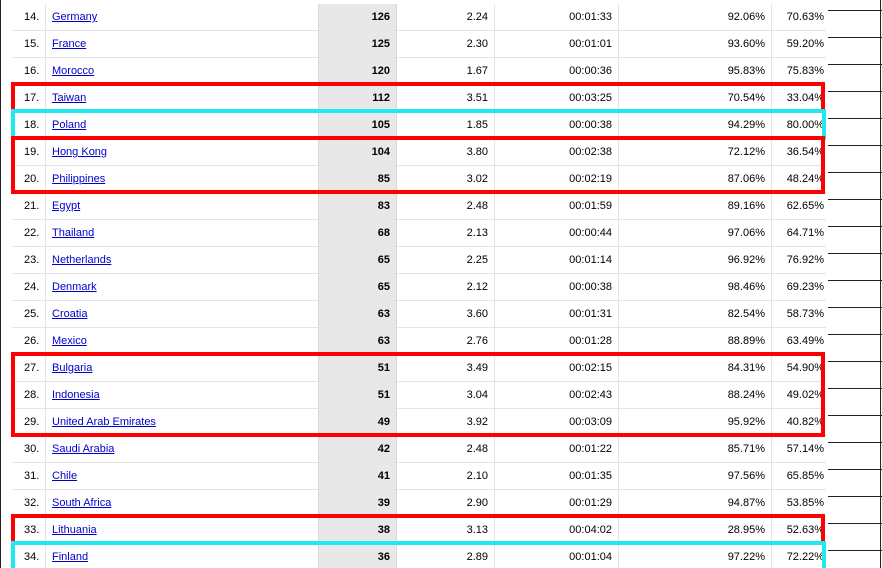  Describe the element at coordinates (446, 287) in the screenshot. I see `pages-per-visit-cell: 2.12` at that location.